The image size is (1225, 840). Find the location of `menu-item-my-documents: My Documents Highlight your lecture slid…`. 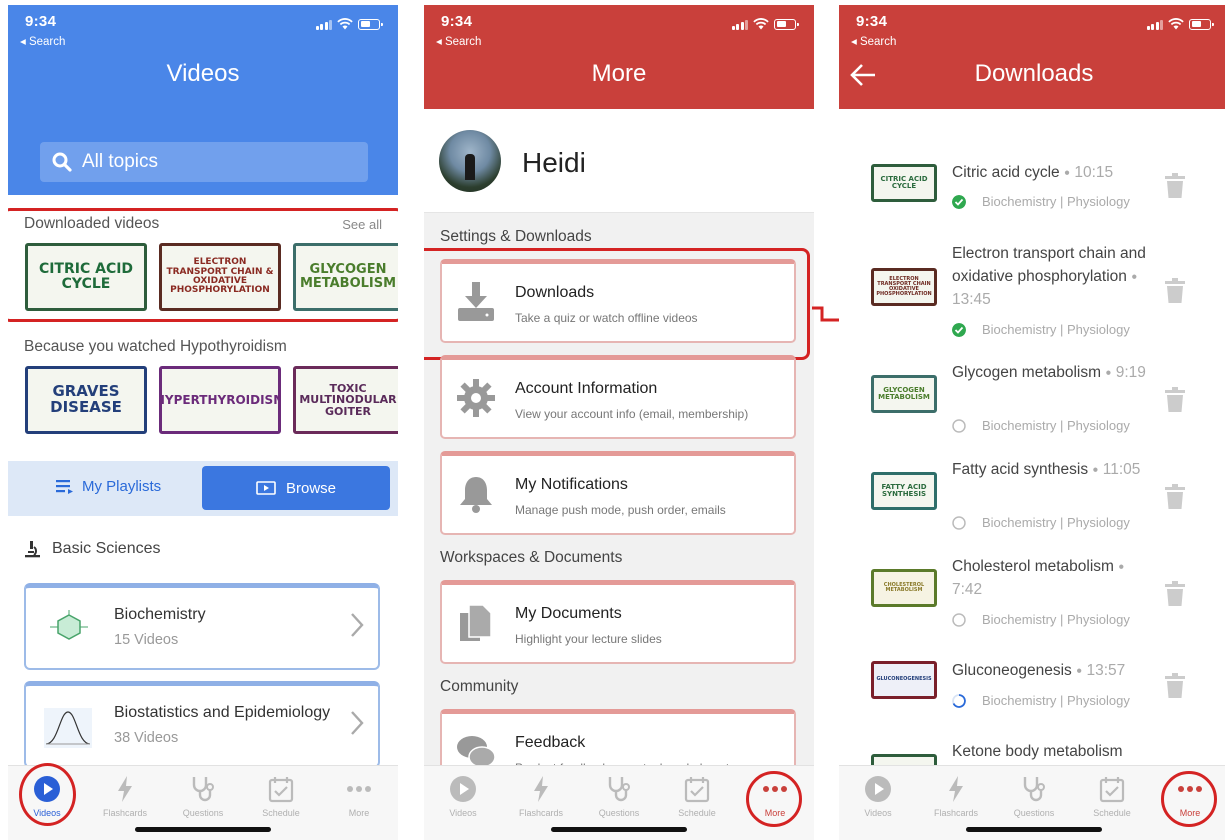

menu-item-my-documents: My Documents Highlight your lecture slid… is located at coordinates (618, 622).